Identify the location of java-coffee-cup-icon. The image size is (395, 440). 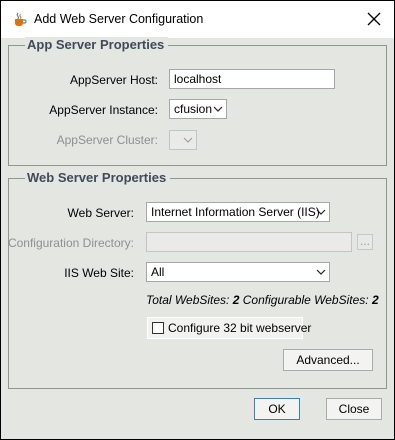
(21, 19).